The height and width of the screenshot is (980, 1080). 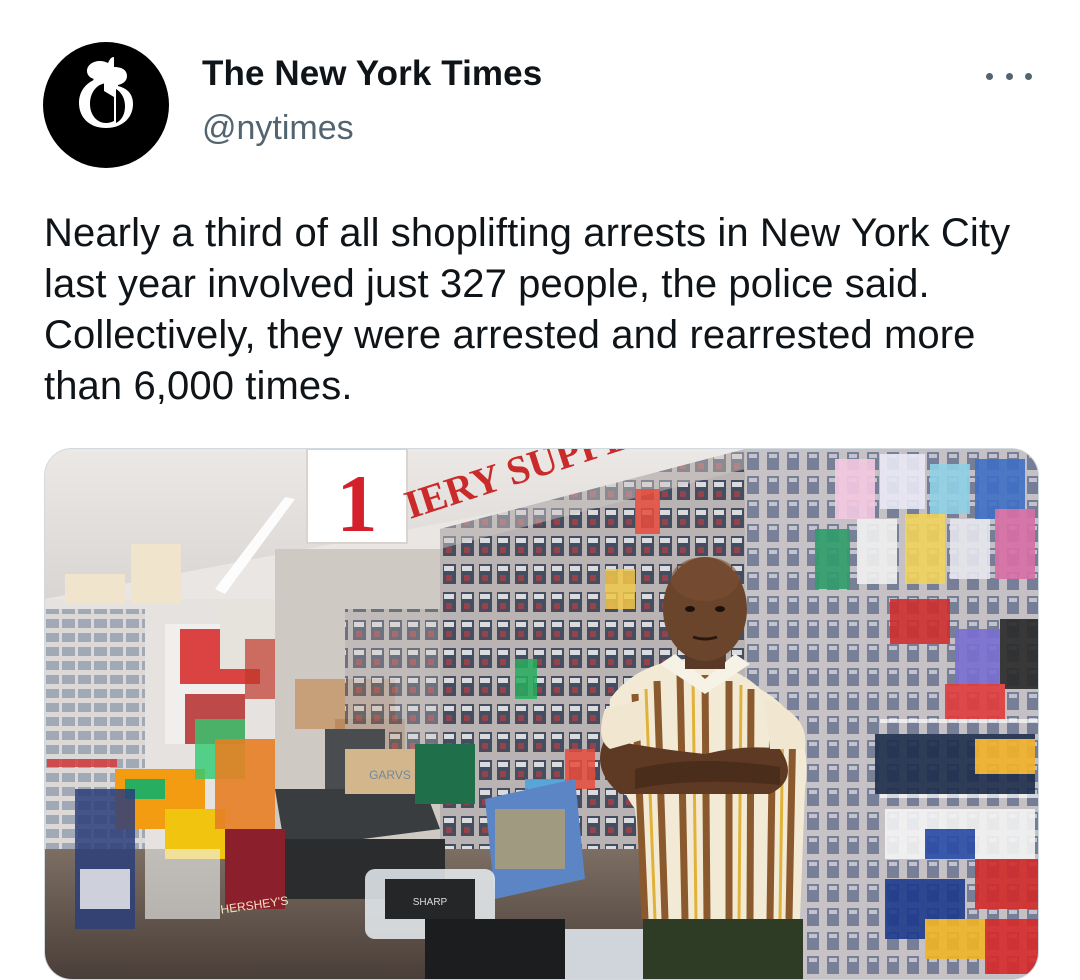 I want to click on svg-text: 1, so click(x=357, y=503).